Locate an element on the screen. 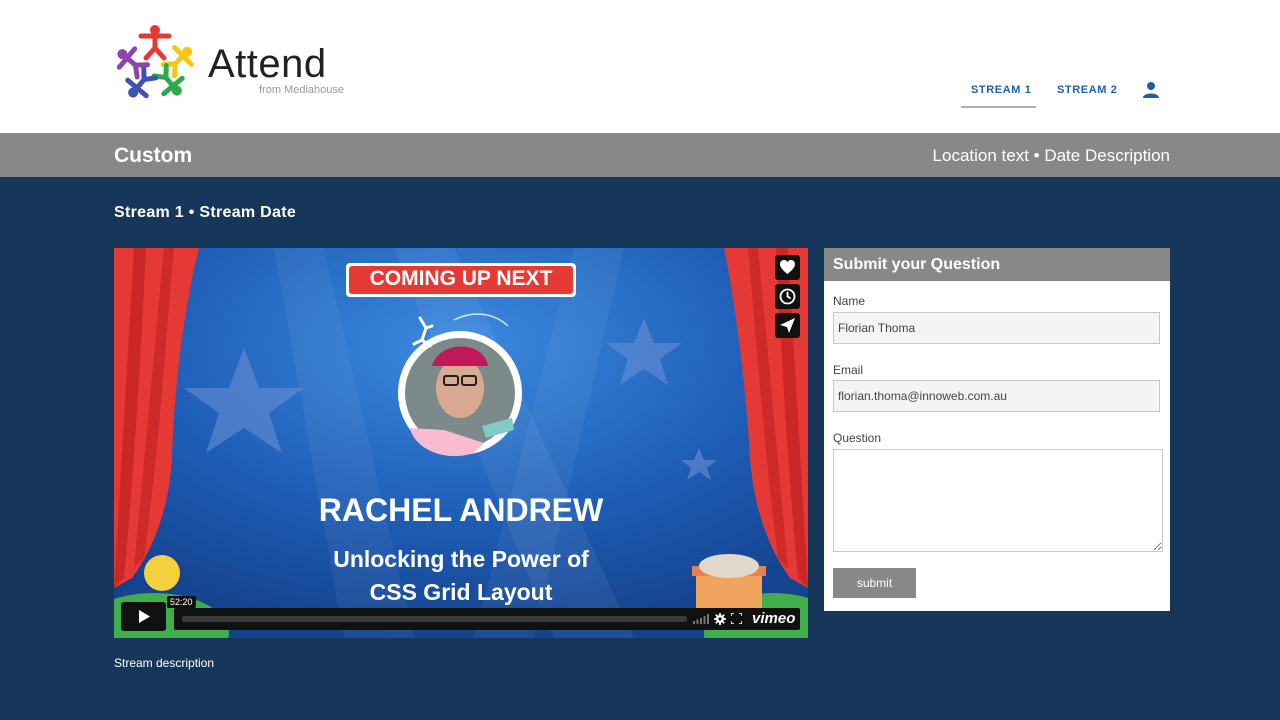 The height and width of the screenshot is (720, 1280). logo-subtitle: from Mediahouse is located at coordinates (301, 90).